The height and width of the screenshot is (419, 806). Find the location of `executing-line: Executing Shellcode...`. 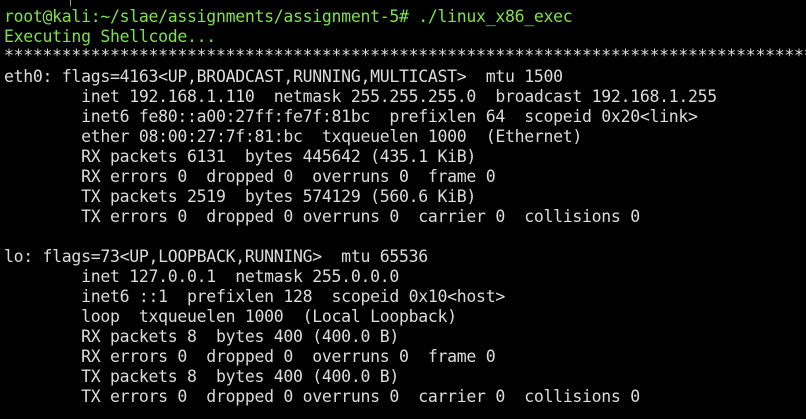

executing-line: Executing Shellcode... is located at coordinates (110, 36).